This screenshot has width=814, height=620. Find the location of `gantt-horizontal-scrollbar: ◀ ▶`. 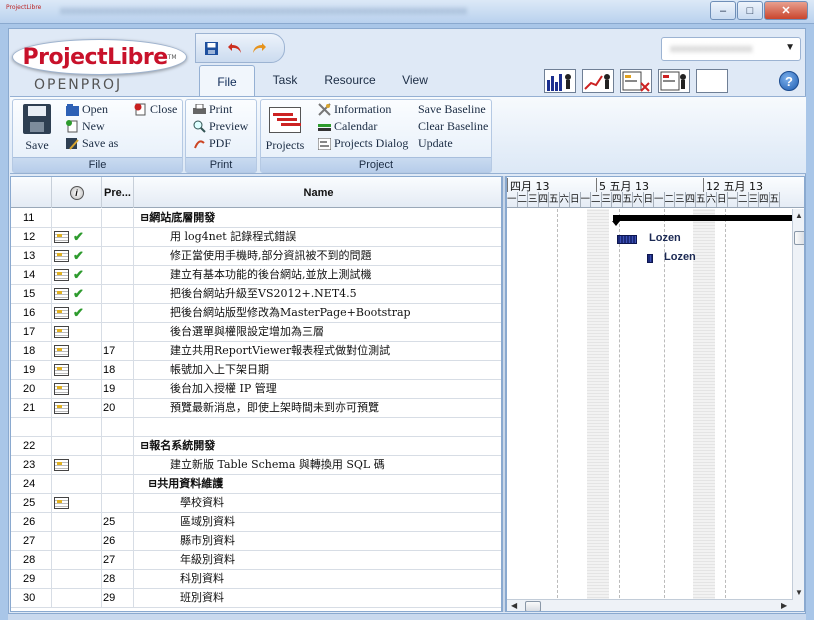

gantt-horizontal-scrollbar: ◀ ▶ is located at coordinates (650, 605).